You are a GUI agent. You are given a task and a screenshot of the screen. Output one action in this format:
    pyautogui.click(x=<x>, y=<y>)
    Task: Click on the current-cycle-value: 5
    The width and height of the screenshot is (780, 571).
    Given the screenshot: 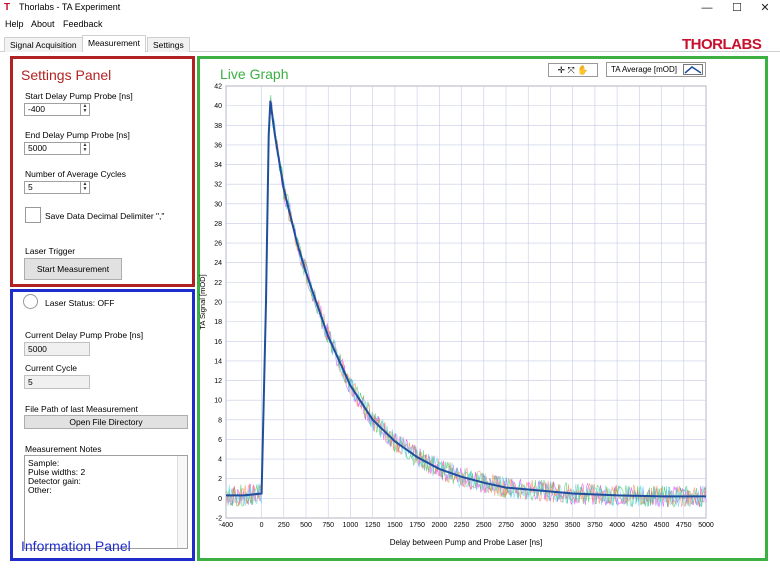 What is the action you would take?
    pyautogui.click(x=57, y=382)
    